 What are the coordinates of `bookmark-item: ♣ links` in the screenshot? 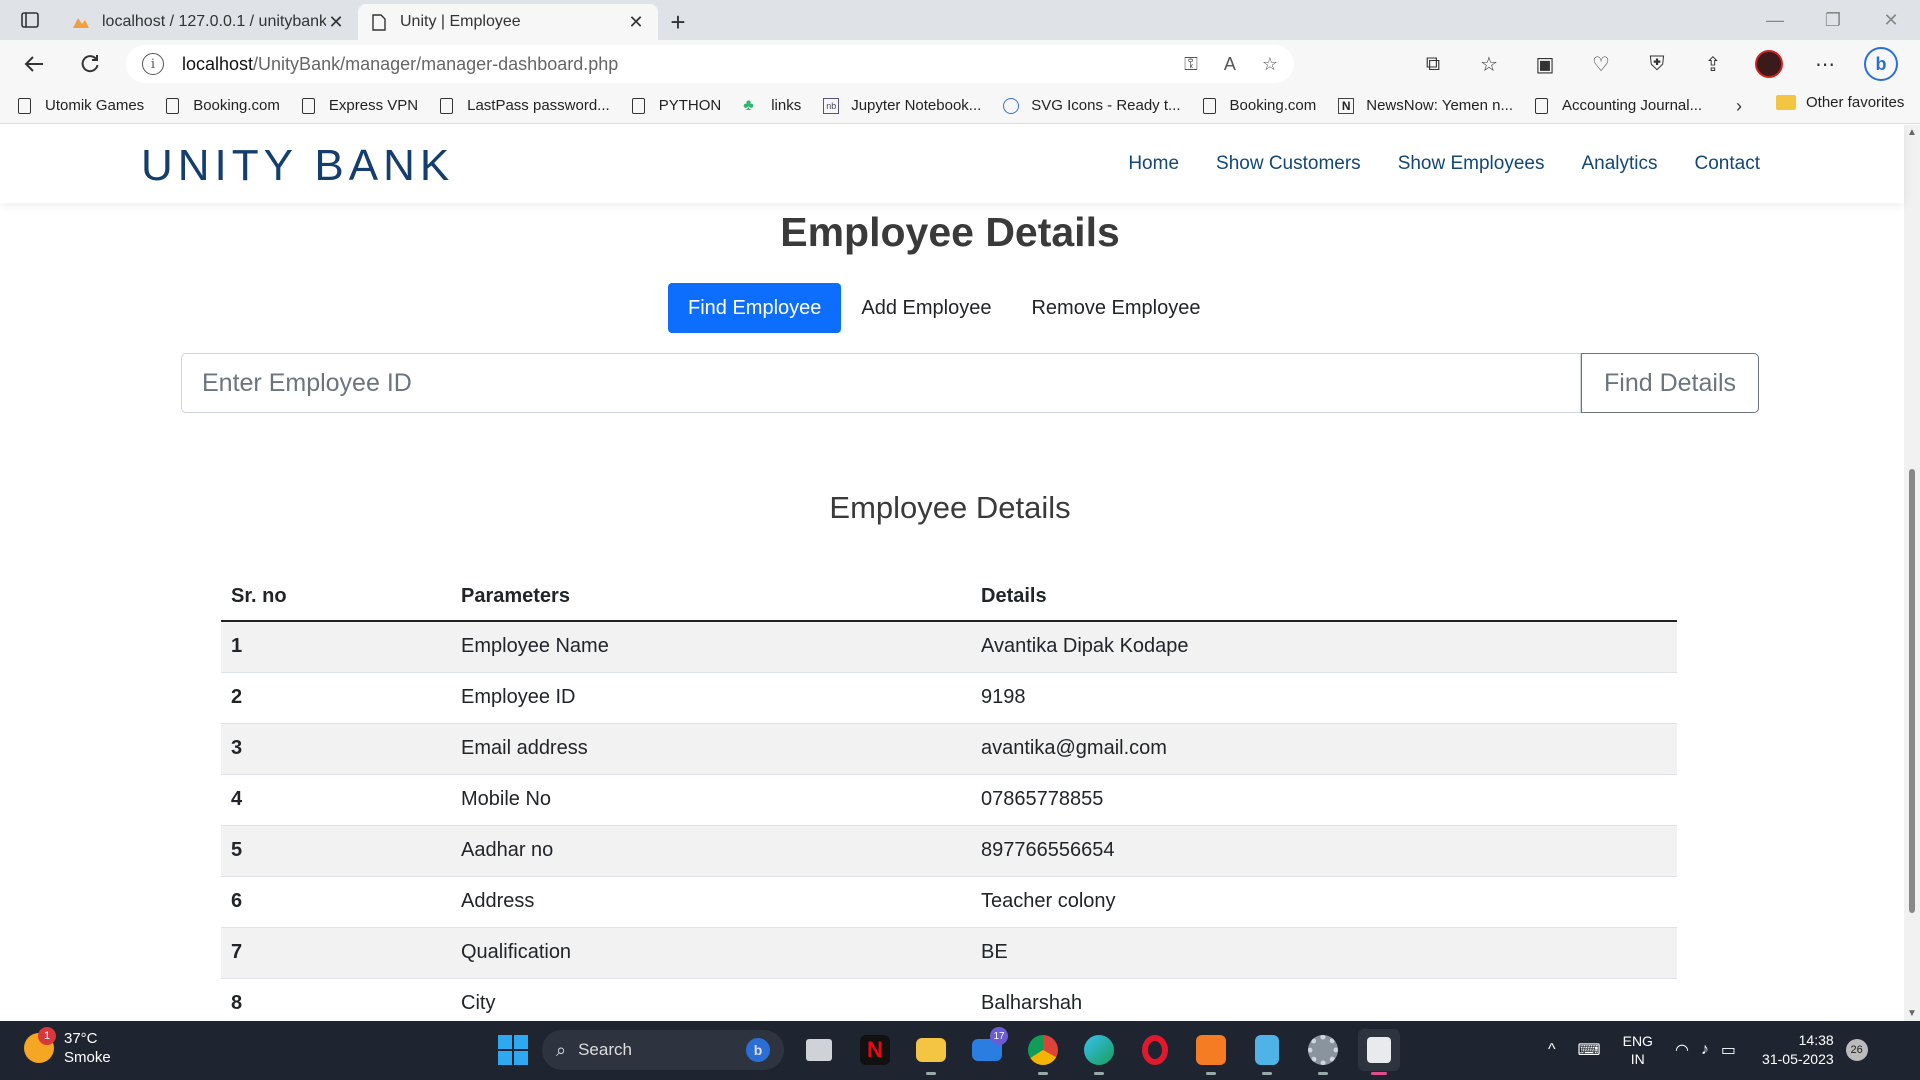 It's located at (772, 105).